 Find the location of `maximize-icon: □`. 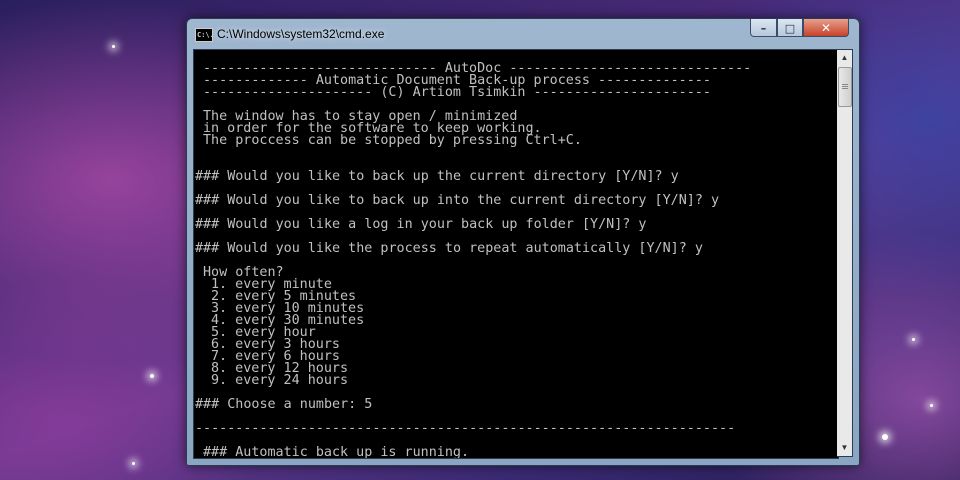

maximize-icon: □ is located at coordinates (790, 28).